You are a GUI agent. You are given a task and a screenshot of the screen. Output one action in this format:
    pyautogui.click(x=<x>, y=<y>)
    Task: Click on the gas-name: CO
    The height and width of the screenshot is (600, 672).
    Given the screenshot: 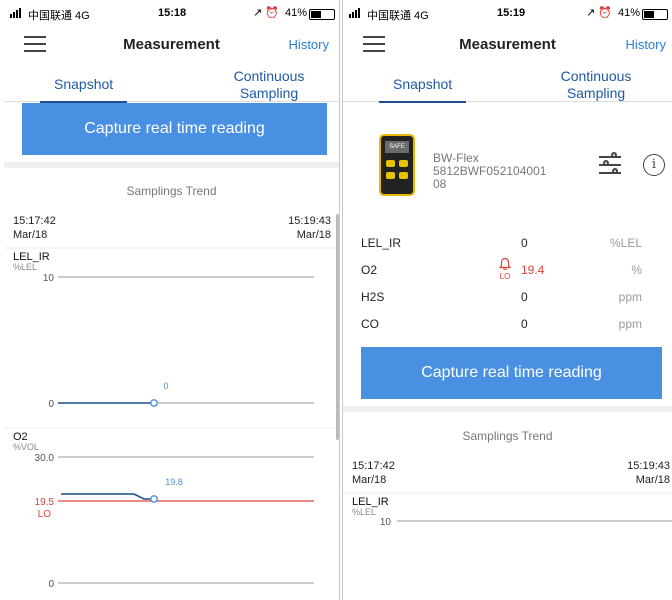 What is the action you would take?
    pyautogui.click(x=370, y=324)
    